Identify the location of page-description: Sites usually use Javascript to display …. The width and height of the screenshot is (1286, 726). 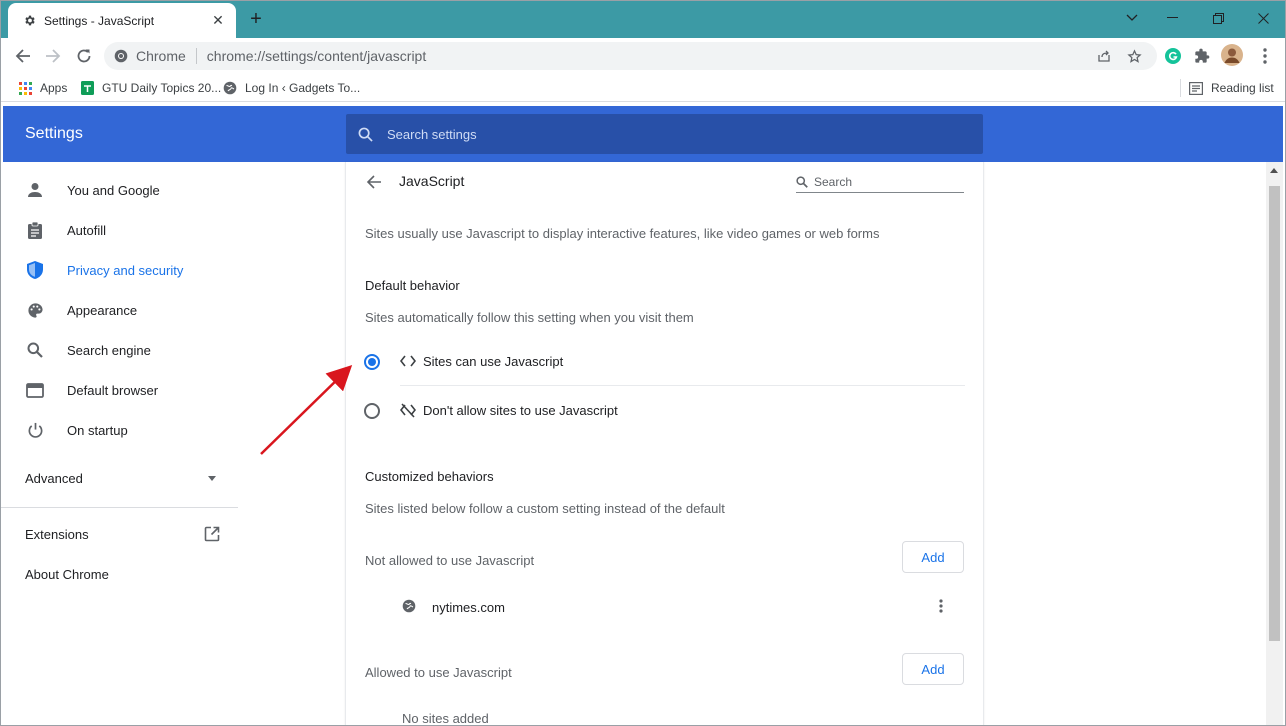
(622, 233).